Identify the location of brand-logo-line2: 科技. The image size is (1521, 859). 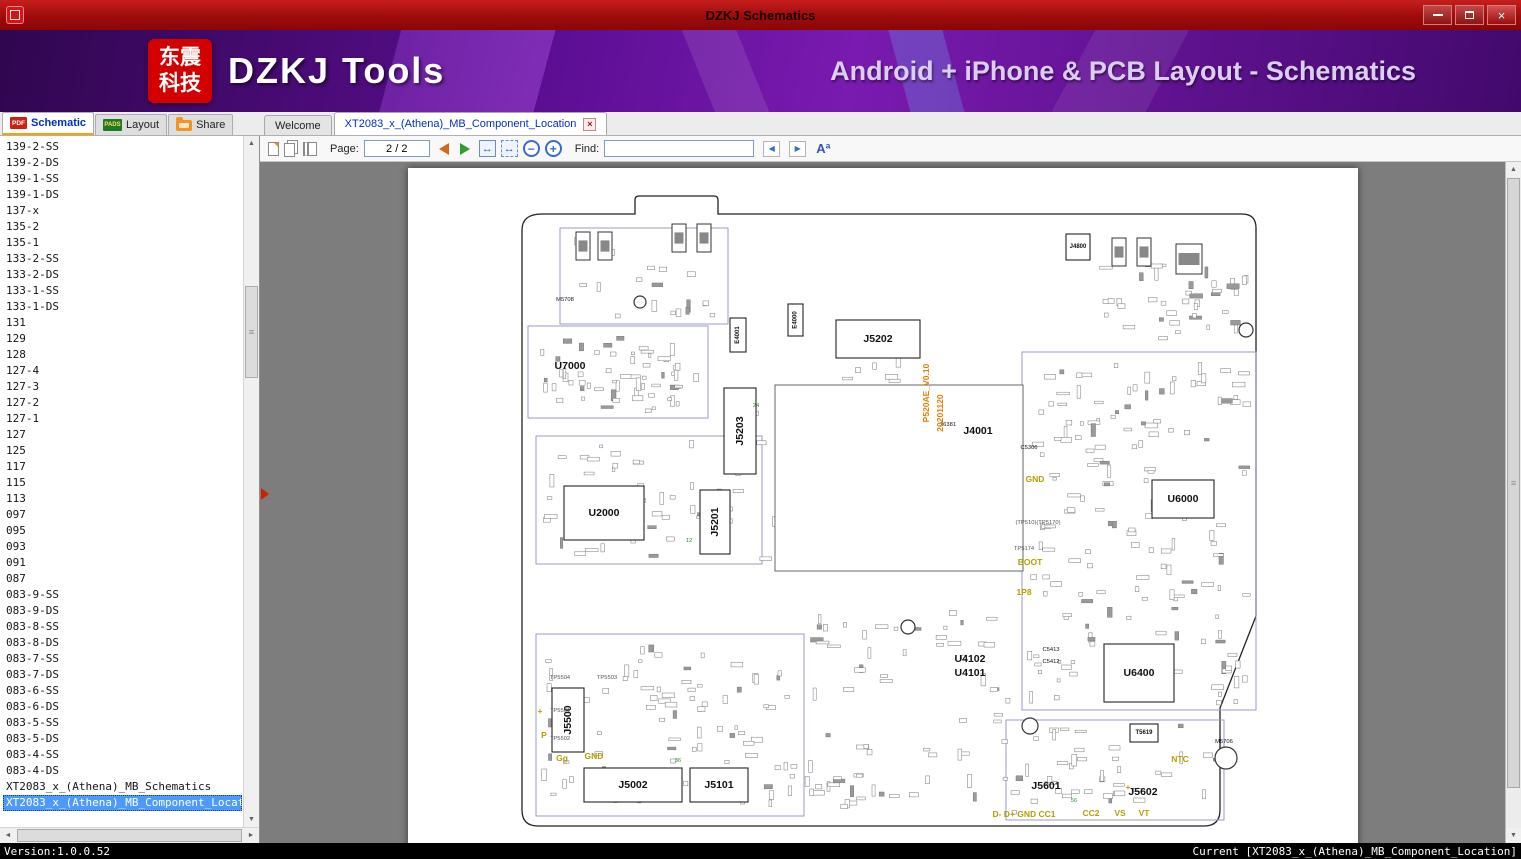
(180, 83).